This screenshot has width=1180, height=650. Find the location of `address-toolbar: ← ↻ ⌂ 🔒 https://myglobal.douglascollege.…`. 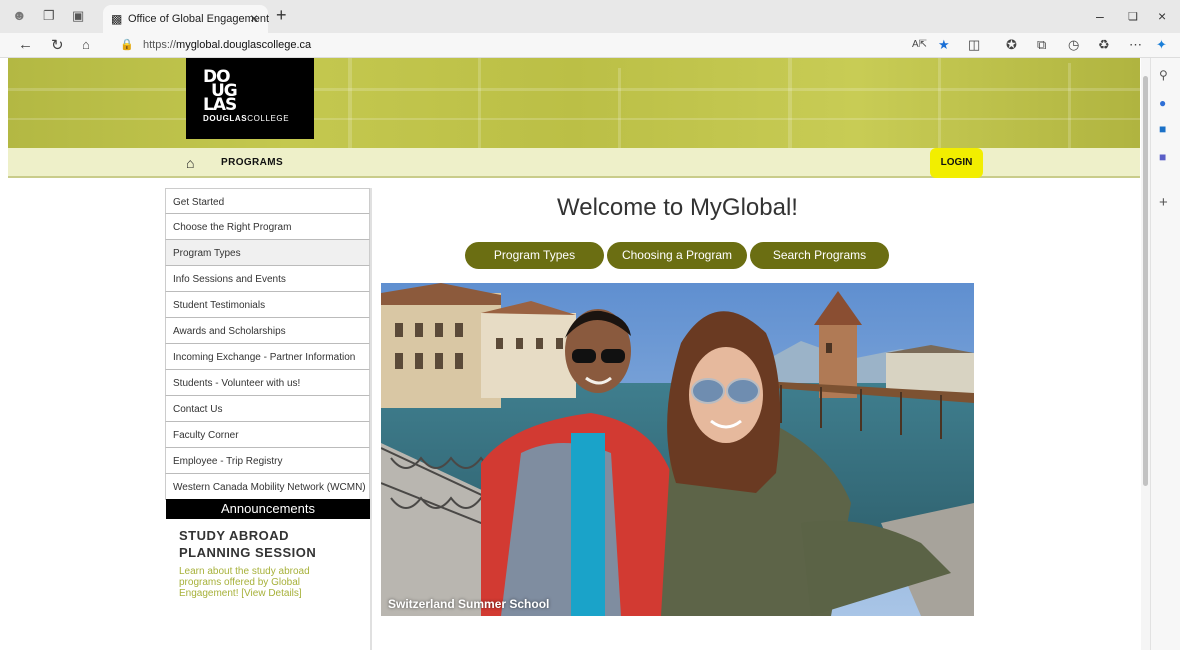

address-toolbar: ← ↻ ⌂ 🔒 https://myglobal.douglascollege.… is located at coordinates (590, 45).